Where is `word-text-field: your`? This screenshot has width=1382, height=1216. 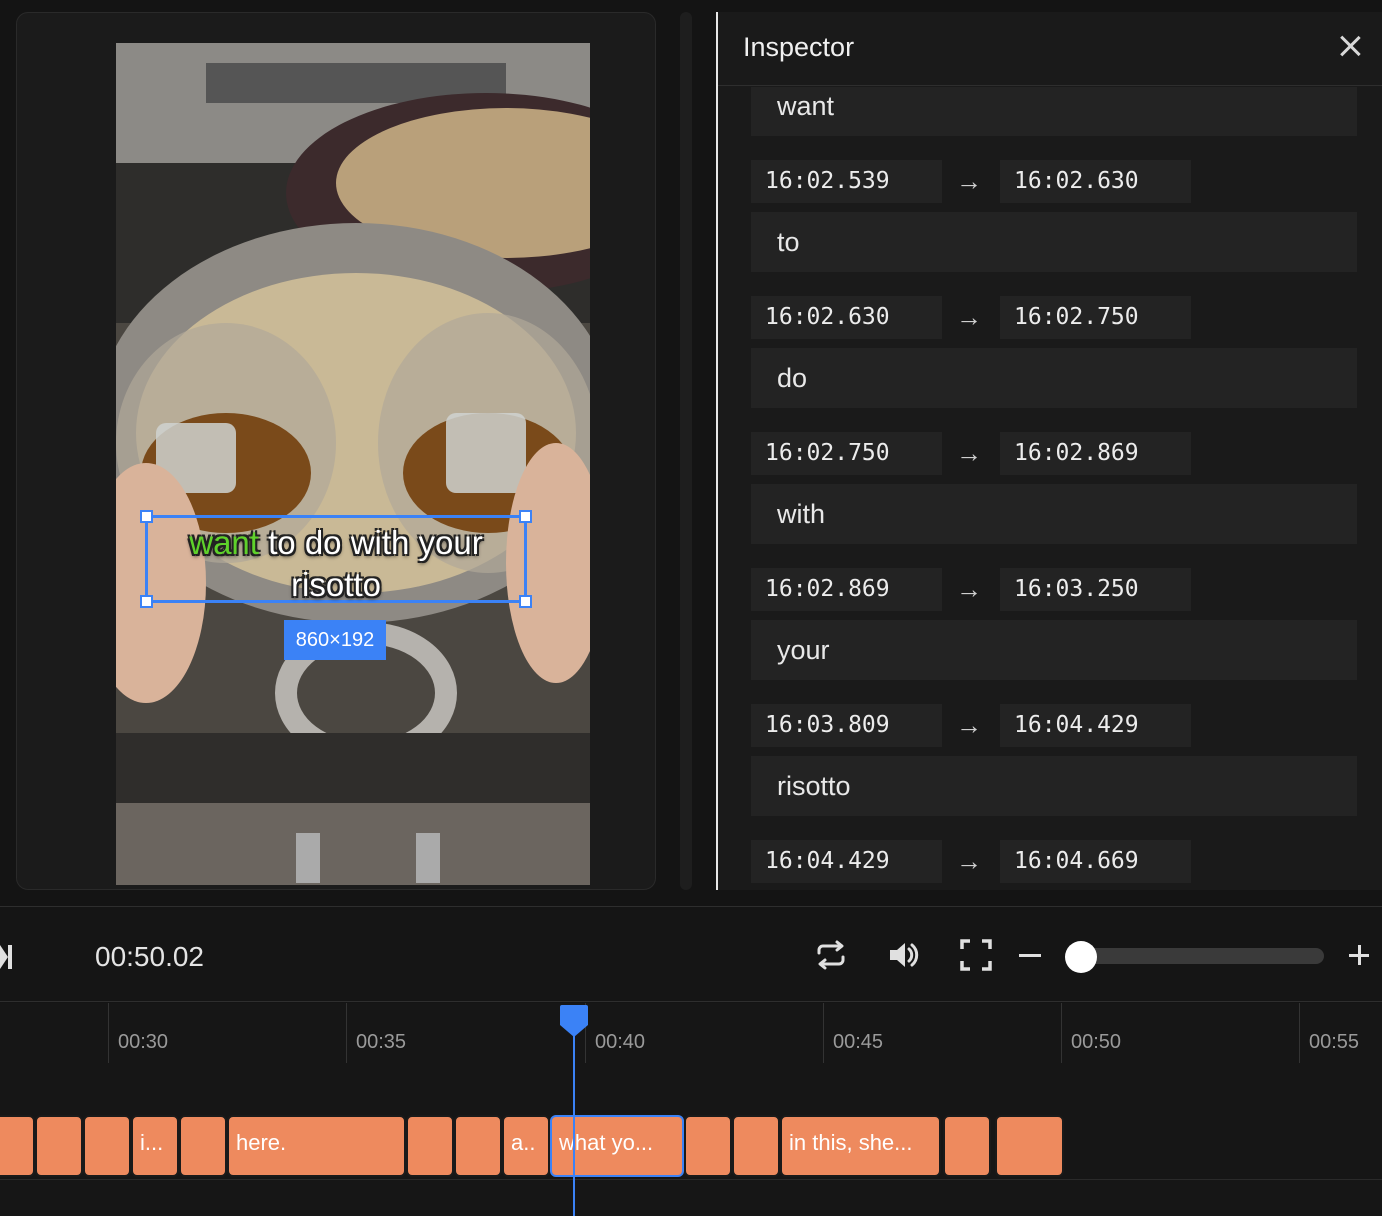 word-text-field: your is located at coordinates (1054, 650).